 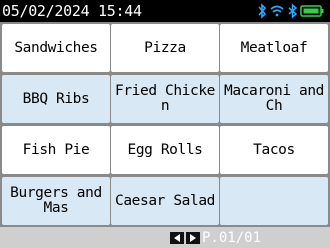 I want to click on page-indicator: P.01/01, so click(x=232, y=238).